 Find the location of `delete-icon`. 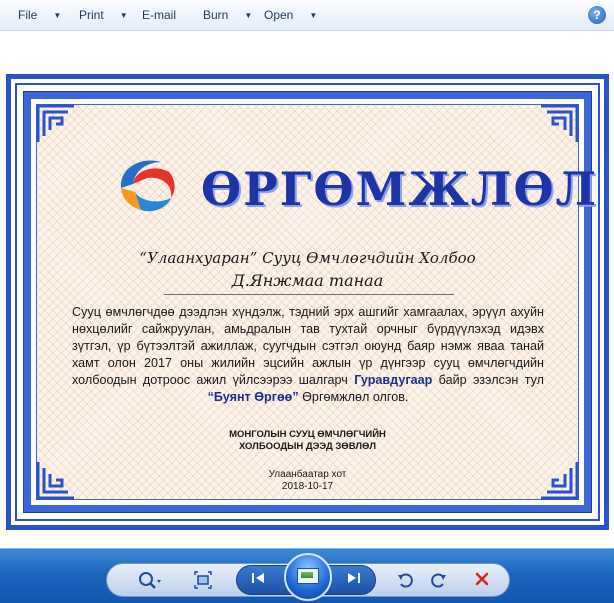

delete-icon is located at coordinates (482, 579).